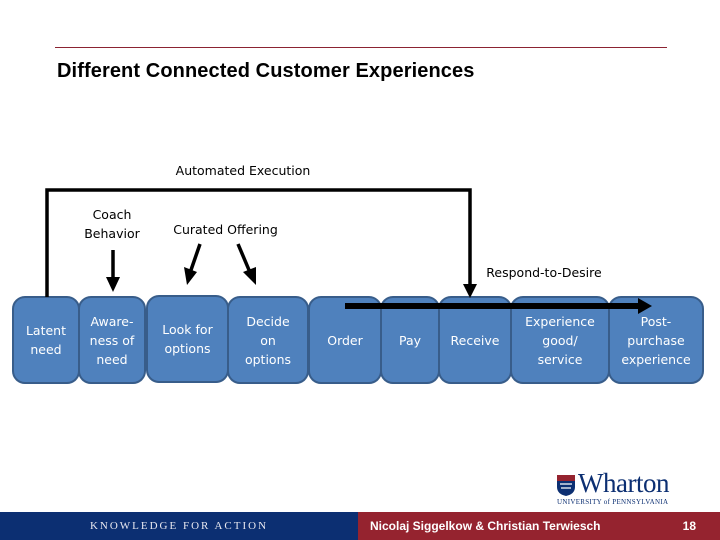  Describe the element at coordinates (623, 483) in the screenshot. I see `wharton-wordmark: Wharton` at that location.